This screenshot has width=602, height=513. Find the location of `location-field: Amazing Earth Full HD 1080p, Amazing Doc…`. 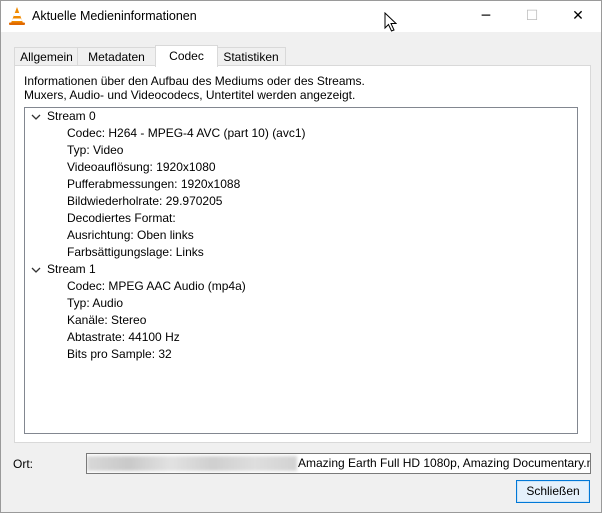

location-field: Amazing Earth Full HD 1080p, Amazing Doc… is located at coordinates (338, 463).